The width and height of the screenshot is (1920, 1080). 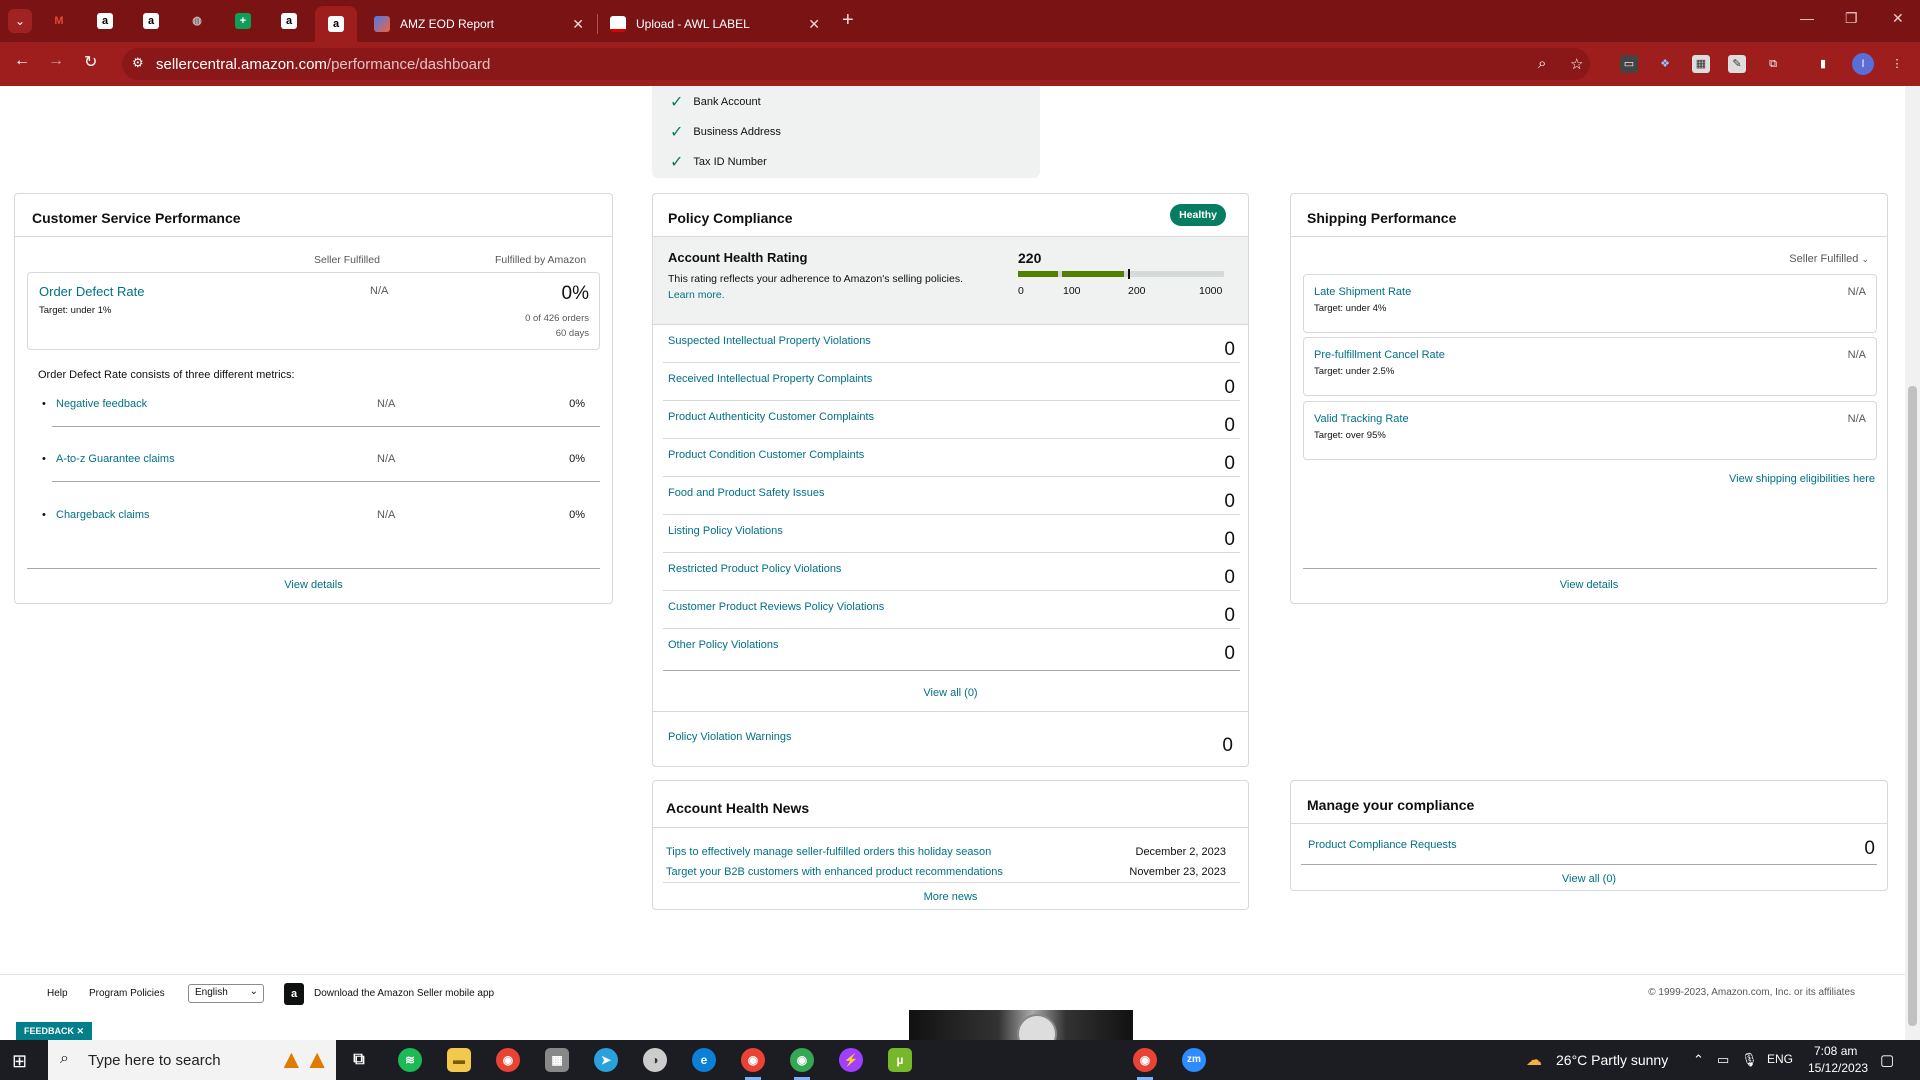 I want to click on restore-icon: ❐, so click(x=1851, y=18).